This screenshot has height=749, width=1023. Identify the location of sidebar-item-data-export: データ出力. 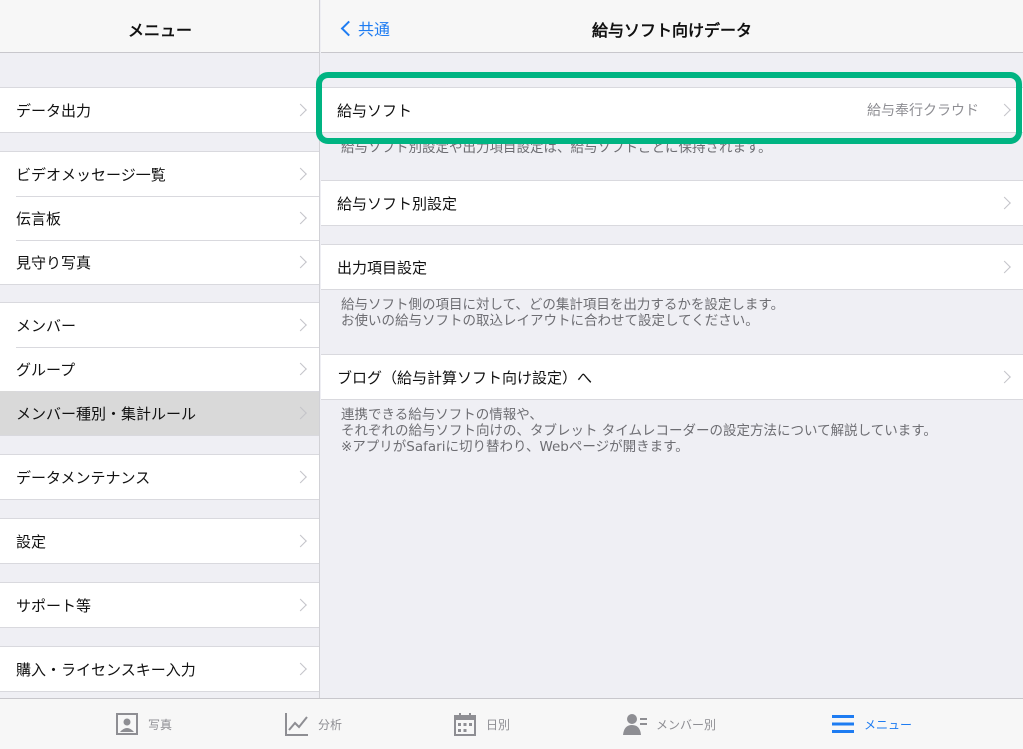
(159, 110).